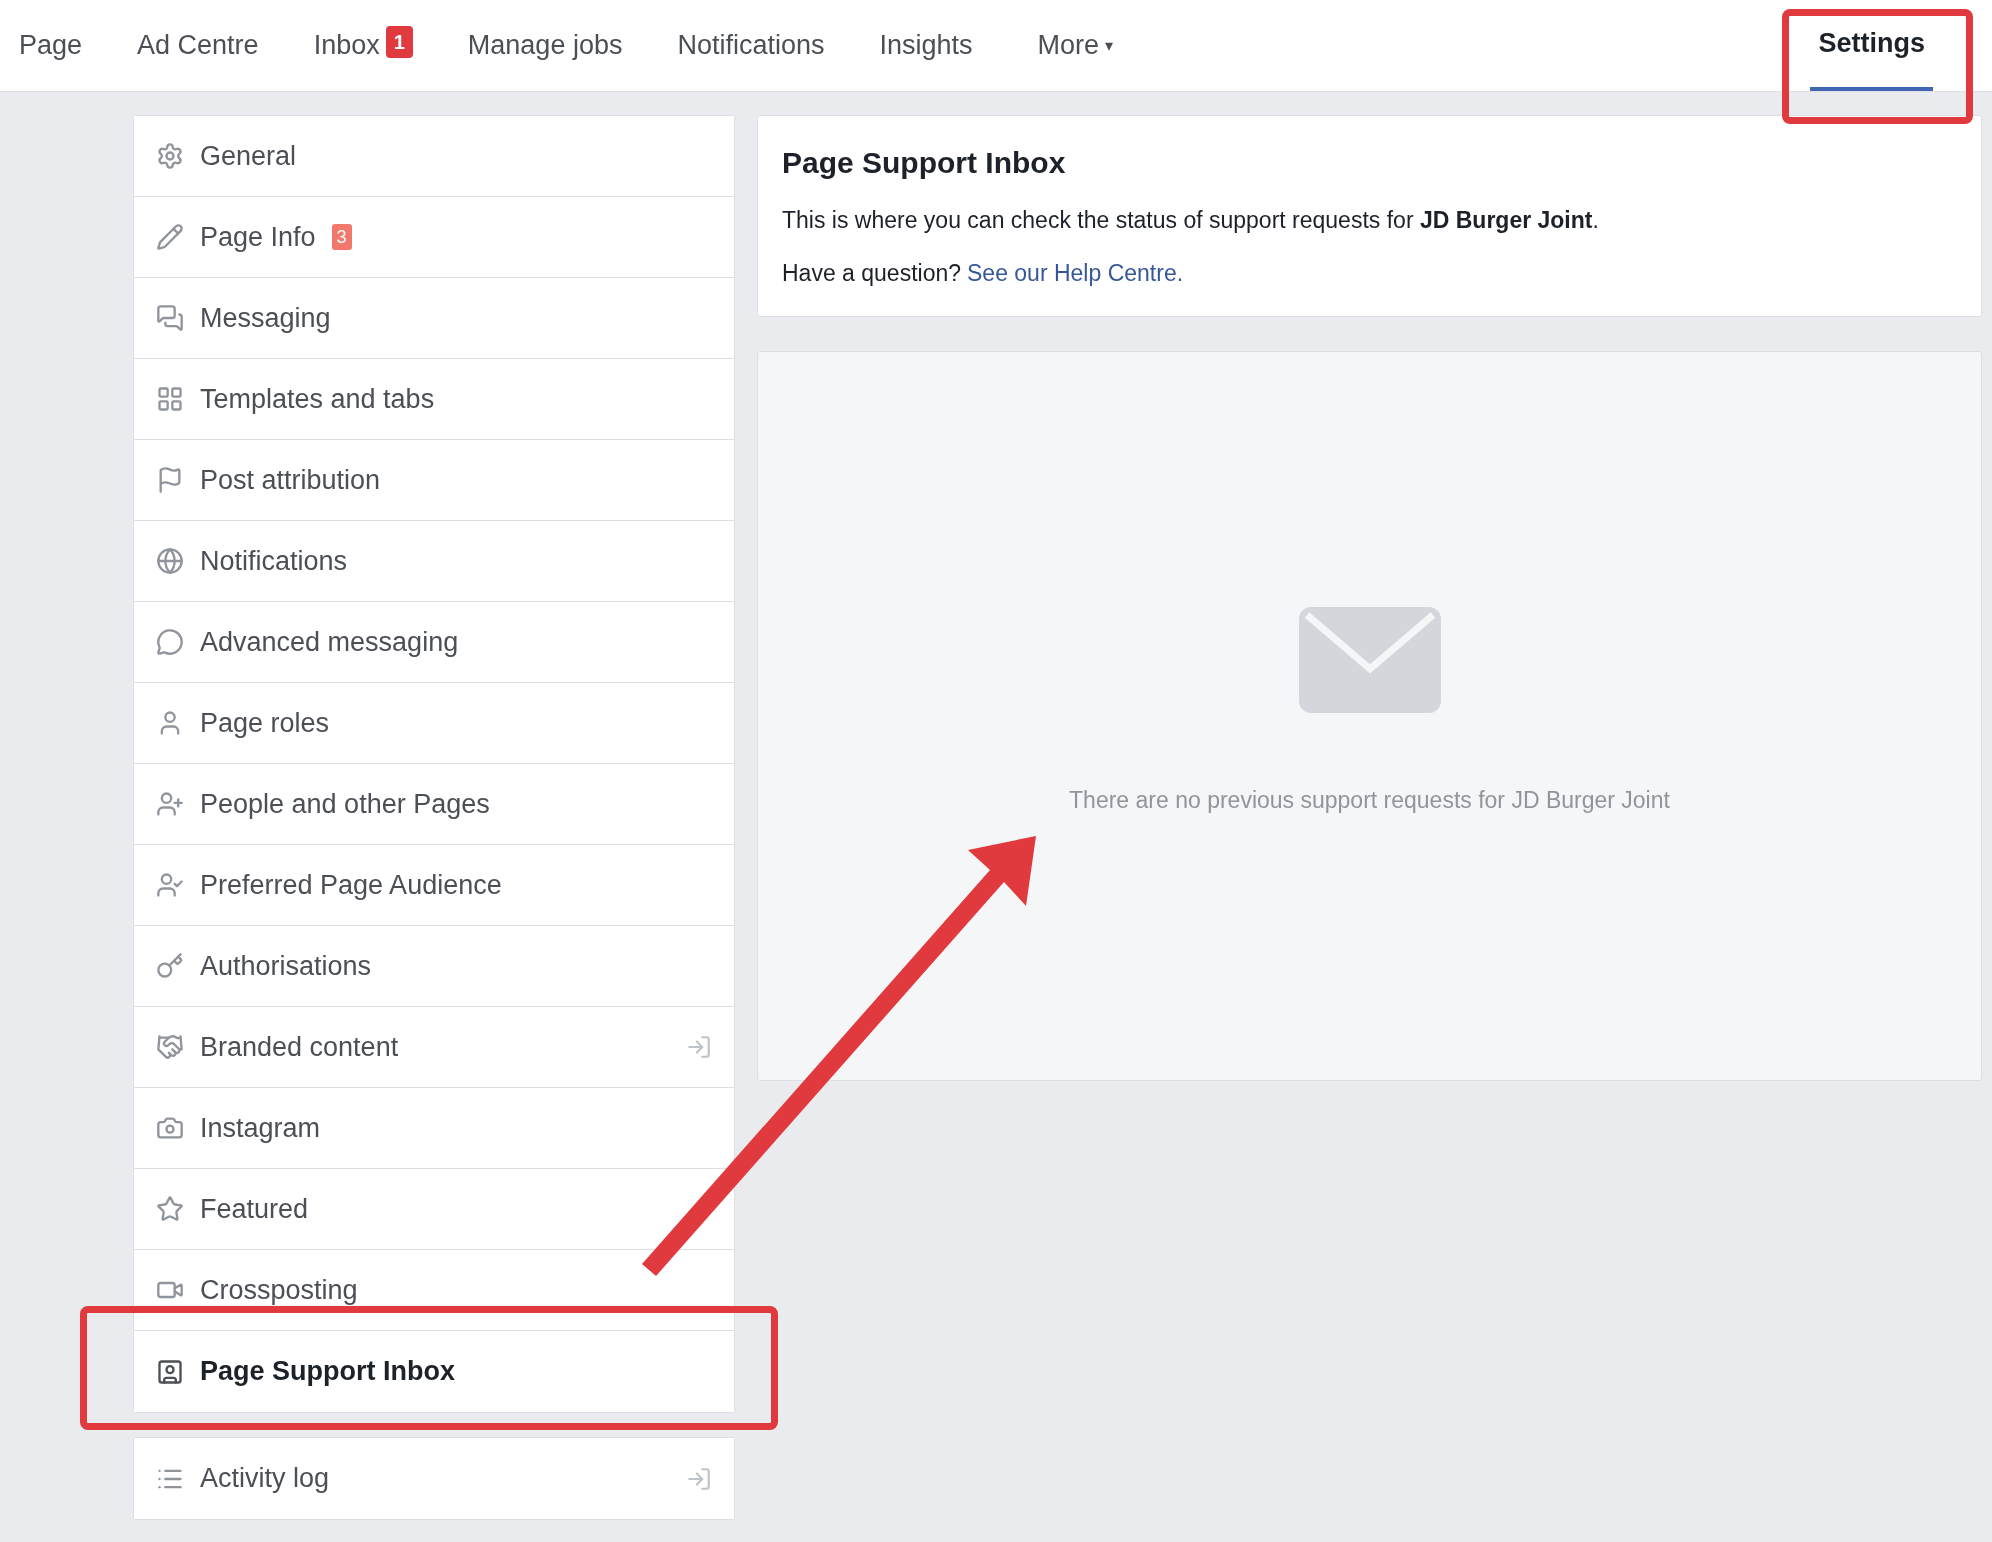 The width and height of the screenshot is (1992, 1542). Describe the element at coordinates (1871, 45) in the screenshot. I see `nav-tab: Settings` at that location.